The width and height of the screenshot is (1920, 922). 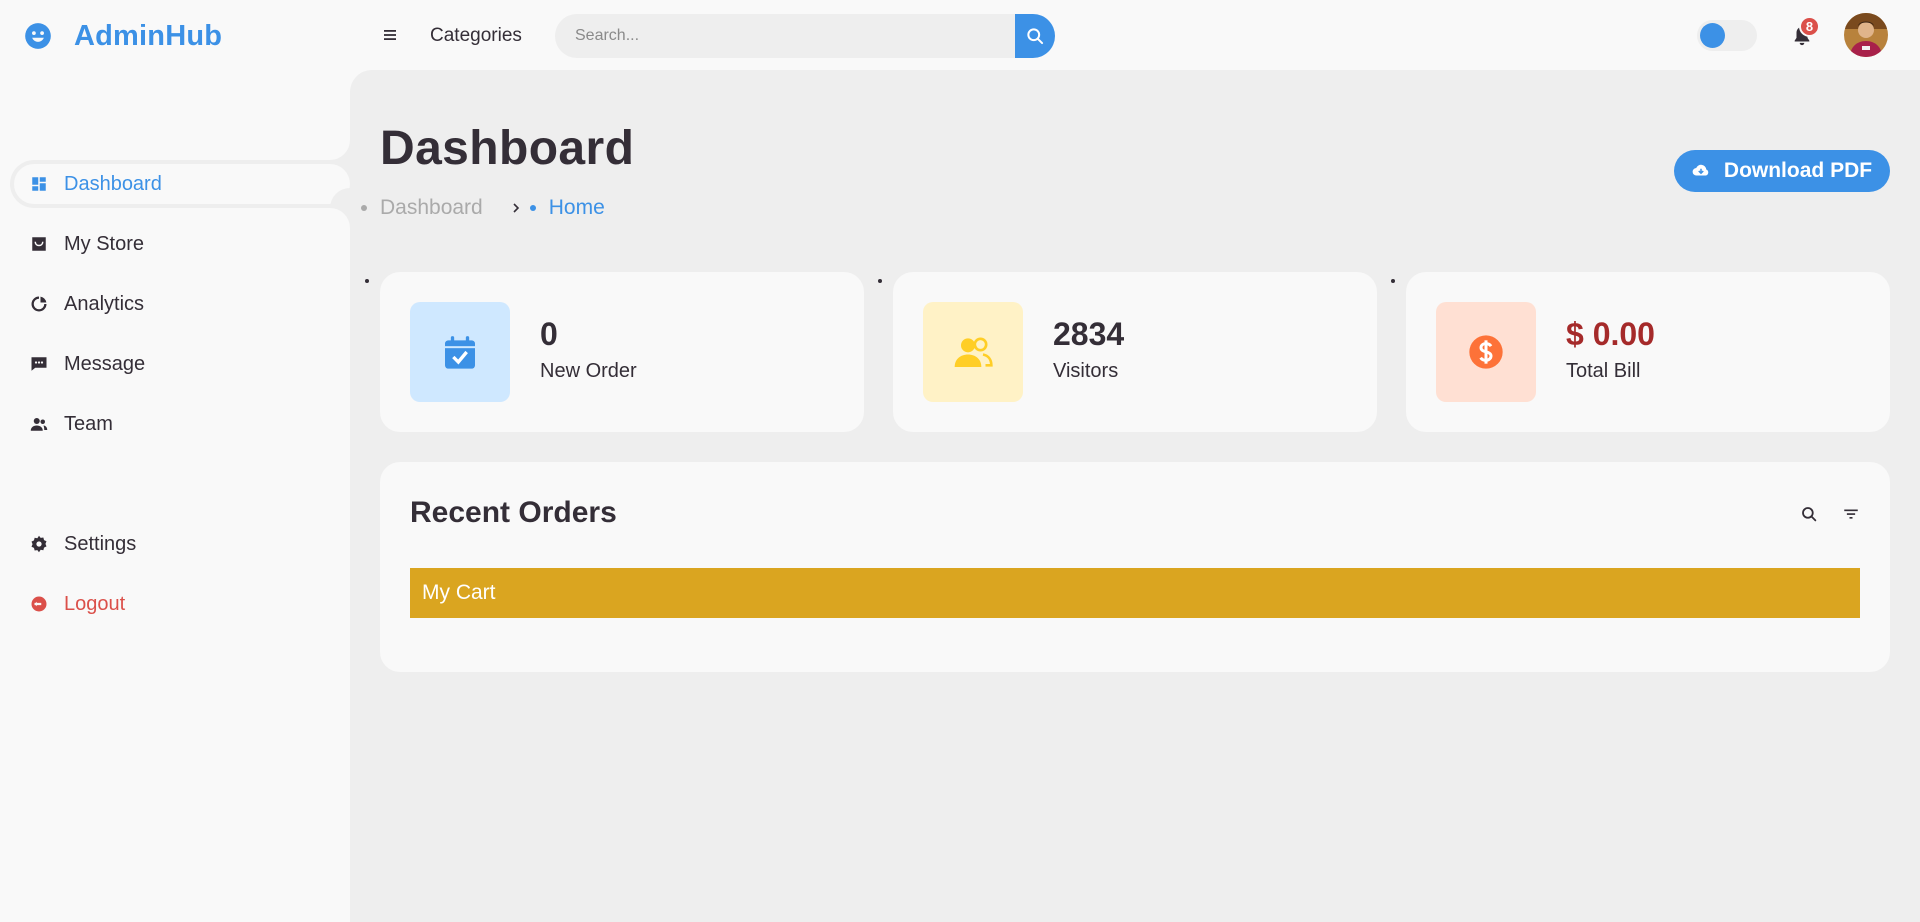 I want to click on analytics-icon, so click(x=39, y=304).